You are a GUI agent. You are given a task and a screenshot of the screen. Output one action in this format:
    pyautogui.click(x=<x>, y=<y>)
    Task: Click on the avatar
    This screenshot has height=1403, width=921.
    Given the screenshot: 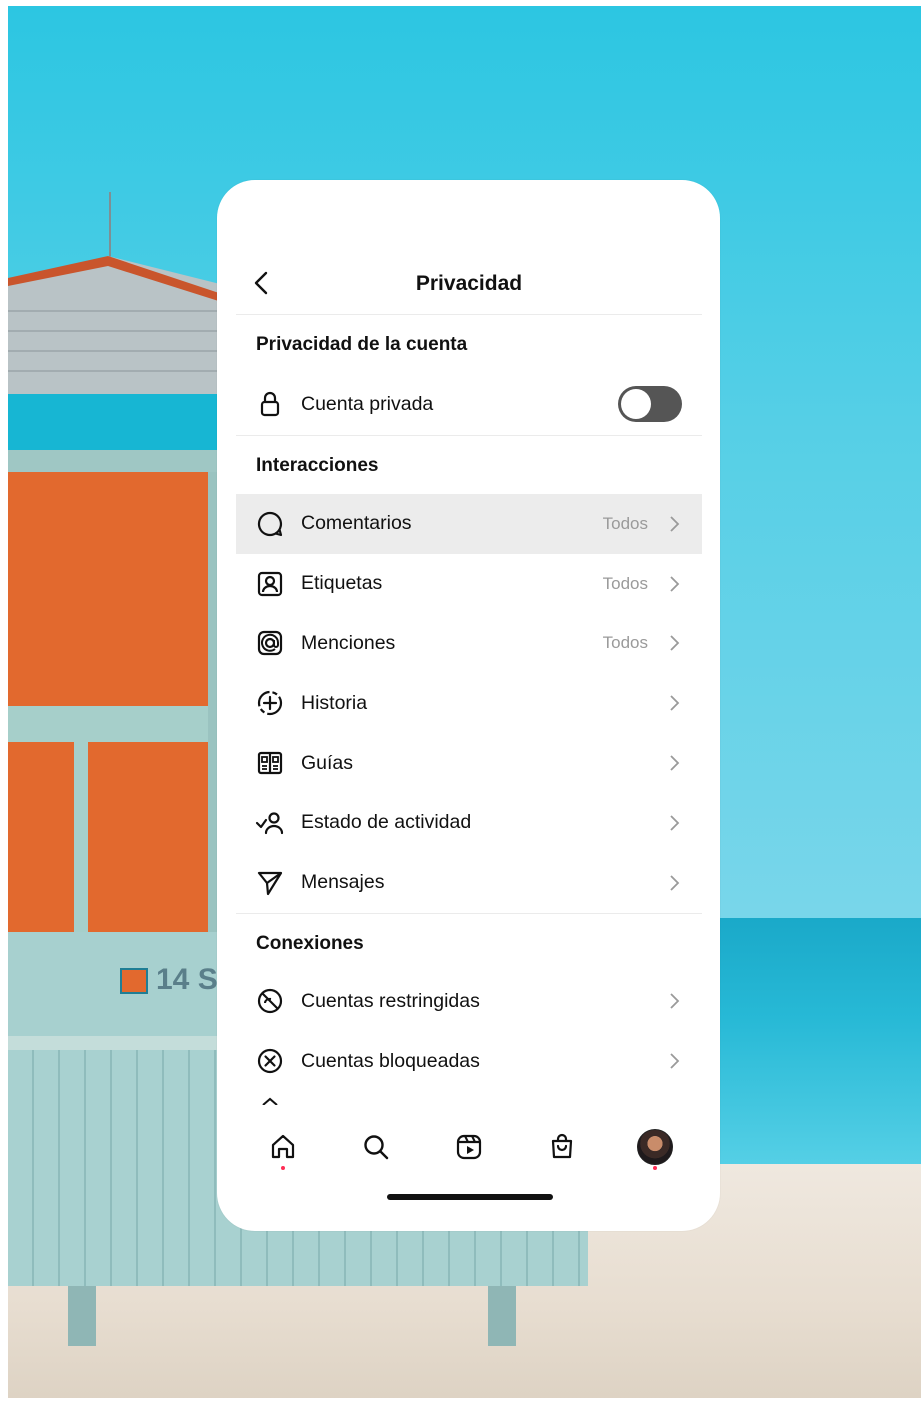 What is the action you would take?
    pyautogui.click(x=655, y=1147)
    